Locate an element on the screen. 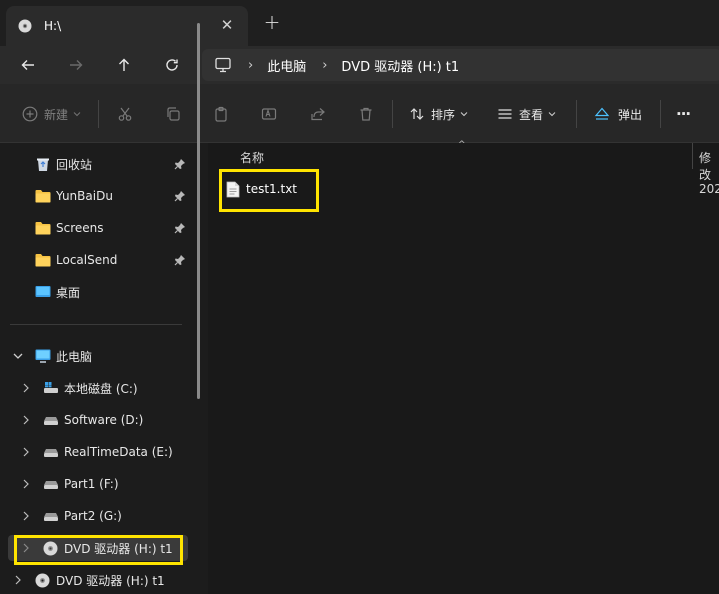  new-label: 新建 is located at coordinates (56, 114).